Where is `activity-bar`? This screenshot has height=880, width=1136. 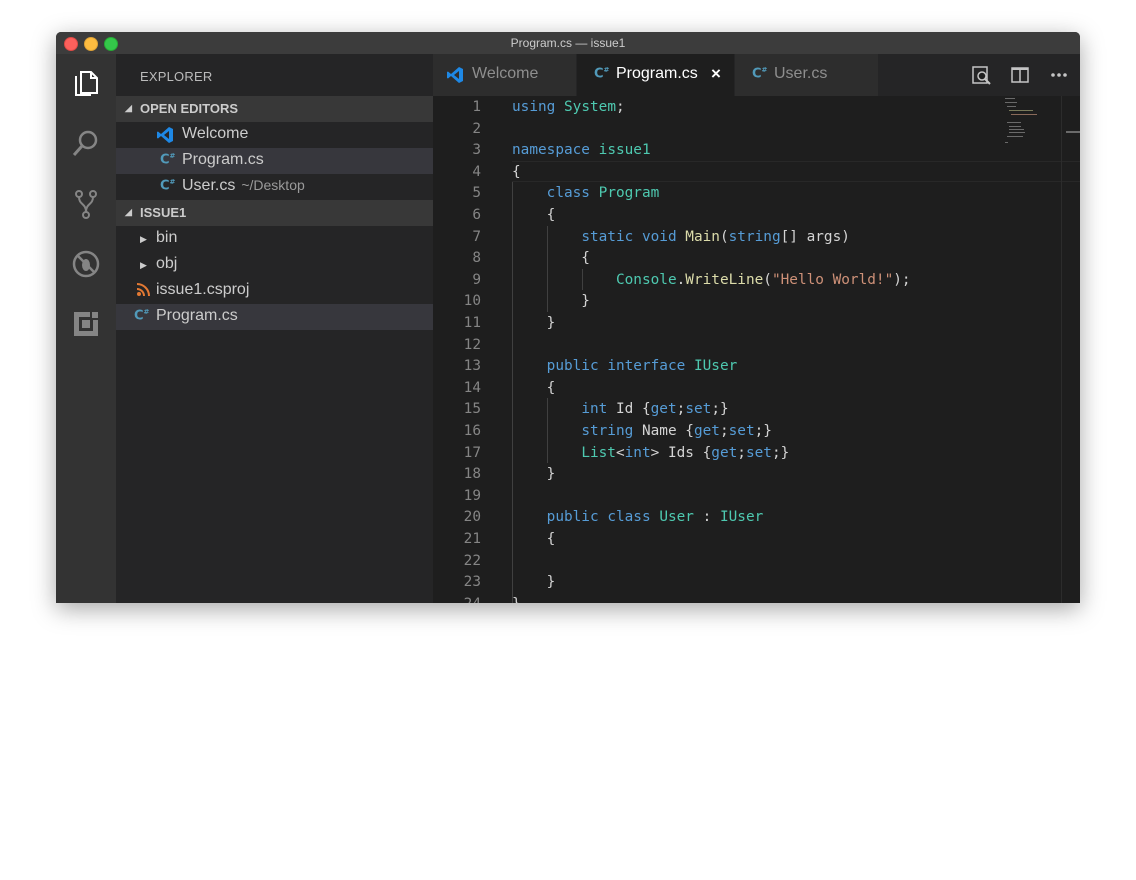 activity-bar is located at coordinates (86, 328).